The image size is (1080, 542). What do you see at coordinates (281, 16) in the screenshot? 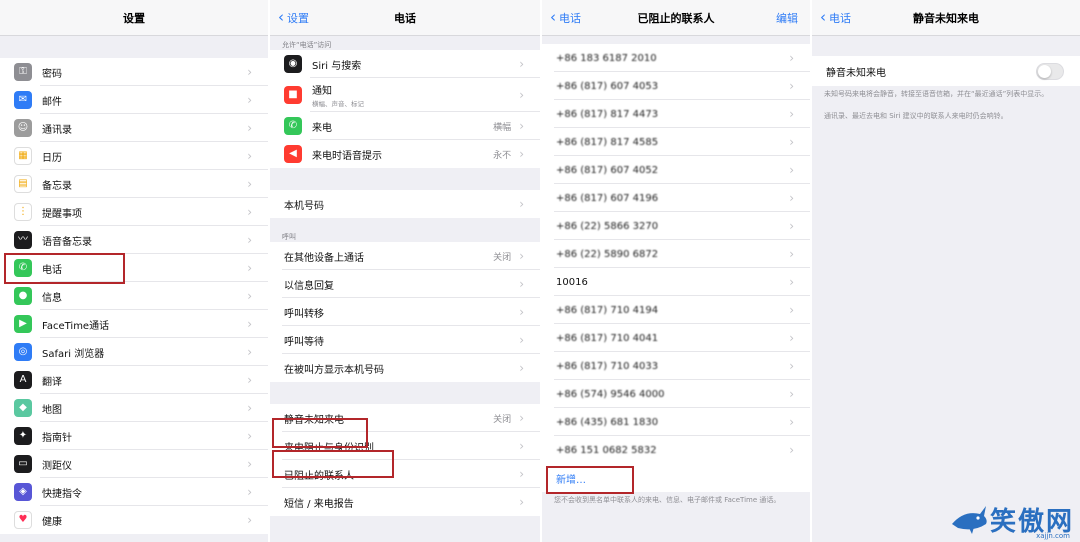
I see `chevron-left-icon: ‹` at bounding box center [281, 16].